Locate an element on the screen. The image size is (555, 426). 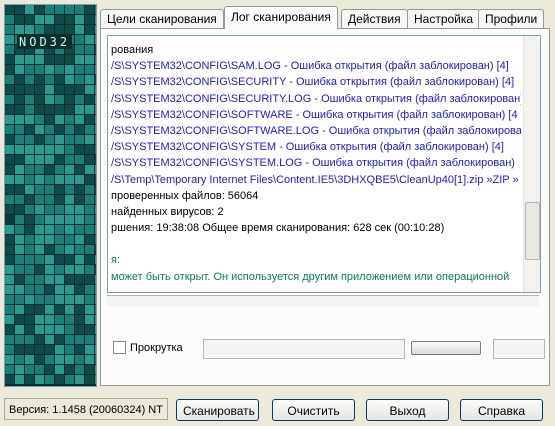
tab-scan-log: Лог сканирования is located at coordinates (281, 17).